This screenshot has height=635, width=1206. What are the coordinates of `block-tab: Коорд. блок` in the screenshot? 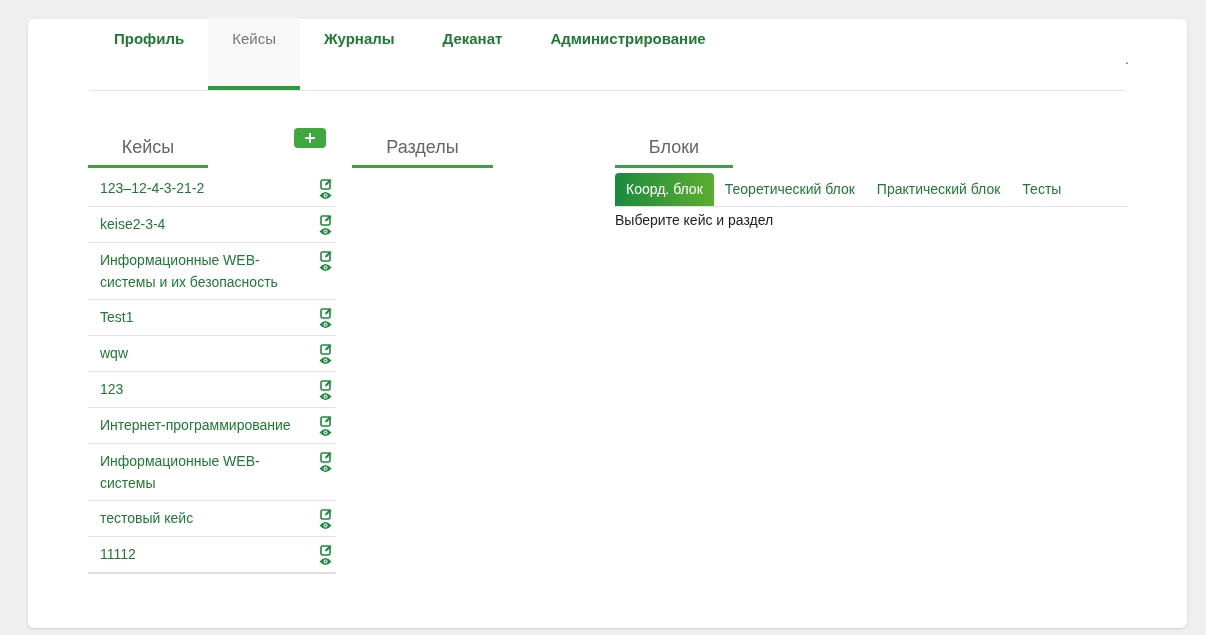 It's located at (664, 189).